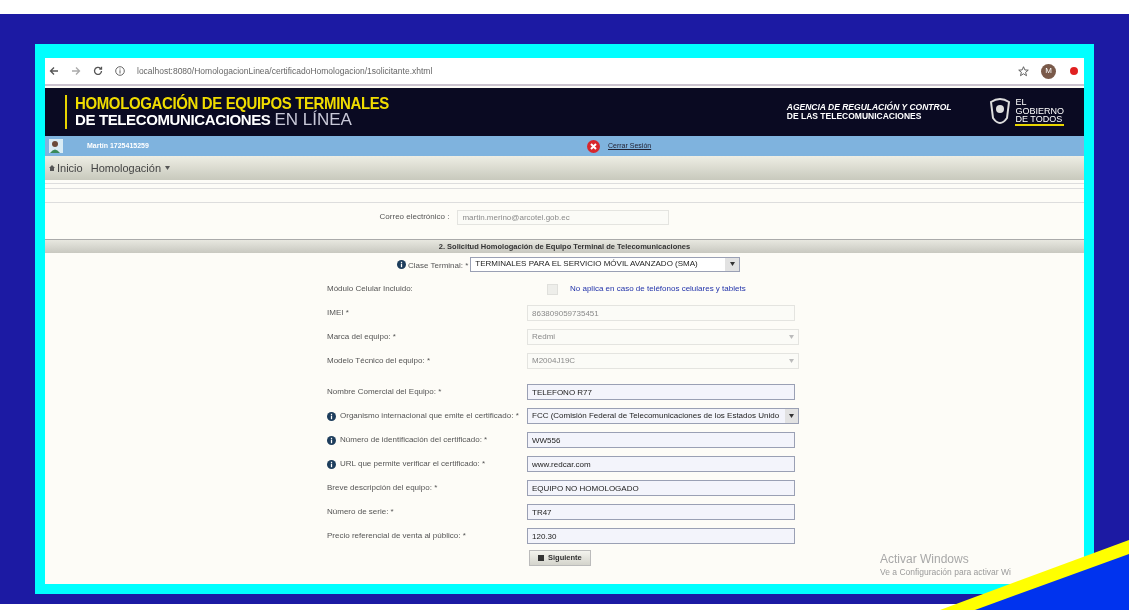 Image resolution: width=1129 pixels, height=615 pixels. I want to click on field-label: IMEI *, so click(338, 313).